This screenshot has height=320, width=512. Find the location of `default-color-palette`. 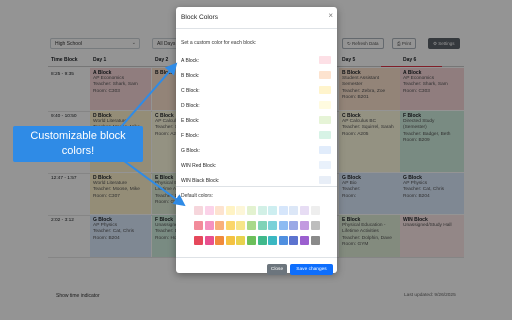

default-color-palette is located at coordinates (258, 228).